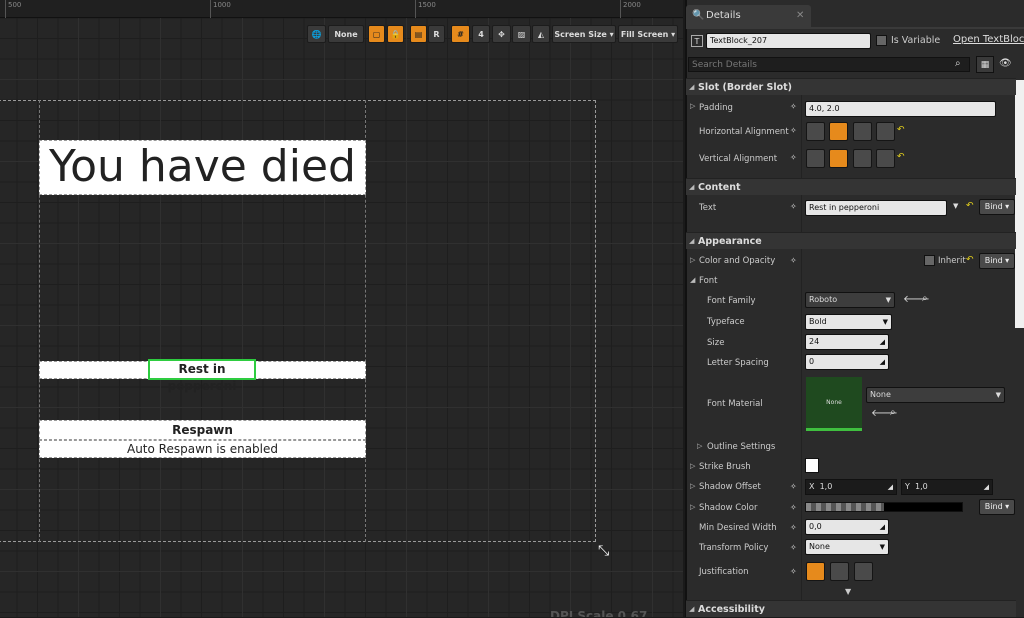  I want to click on ruler-tick: 1000, so click(220, 9).